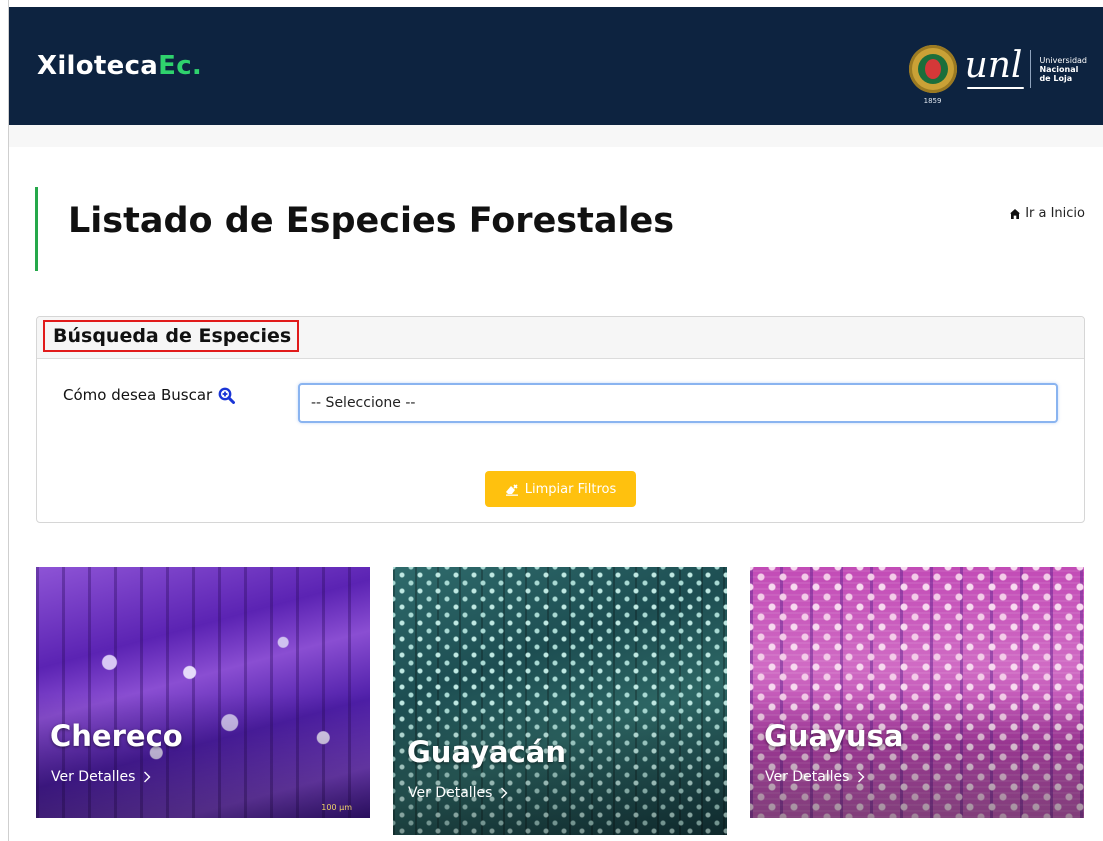  What do you see at coordinates (1059, 69) in the screenshot?
I see `uni-line-2: Nacional` at bounding box center [1059, 69].